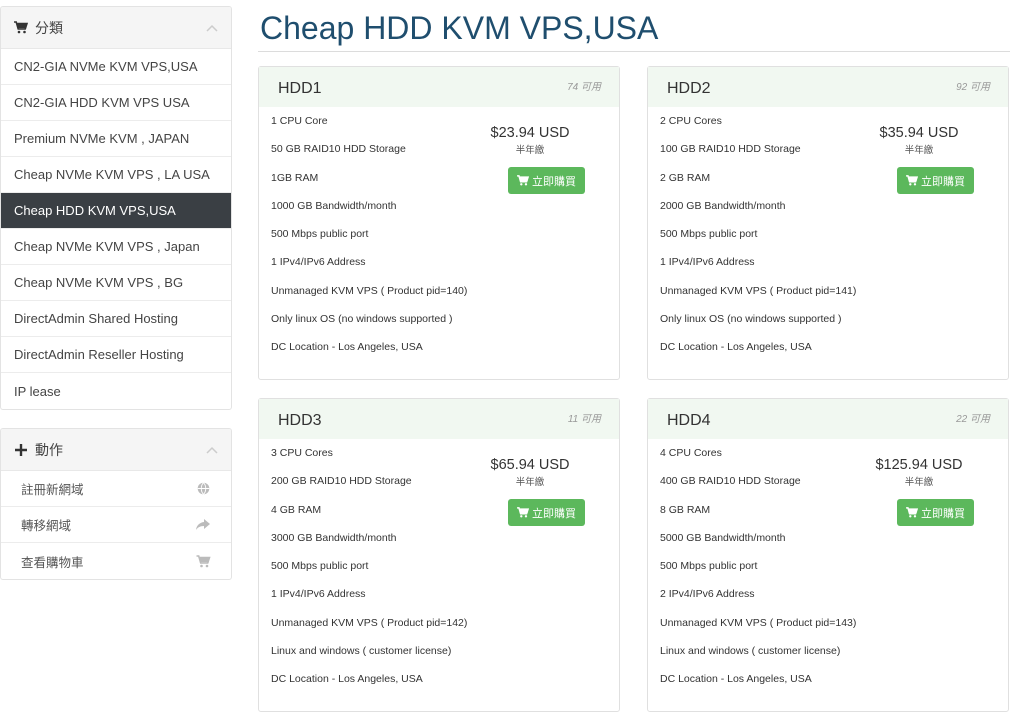 The height and width of the screenshot is (720, 1024). What do you see at coordinates (52, 490) in the screenshot?
I see `action-label: 註冊新網域` at bounding box center [52, 490].